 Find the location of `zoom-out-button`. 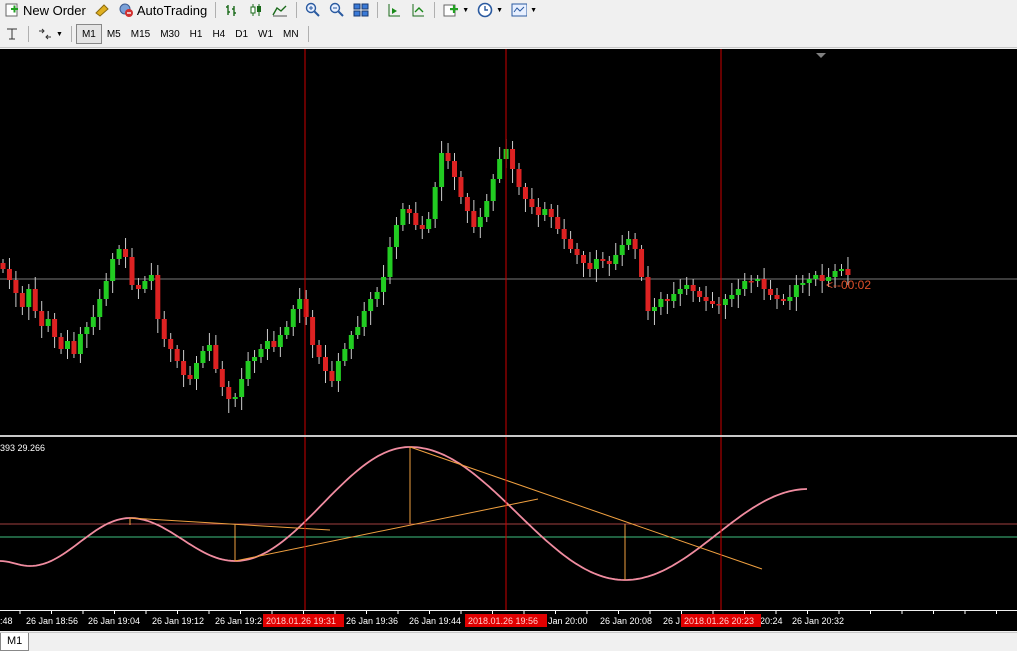

zoom-out-button is located at coordinates (337, 10).